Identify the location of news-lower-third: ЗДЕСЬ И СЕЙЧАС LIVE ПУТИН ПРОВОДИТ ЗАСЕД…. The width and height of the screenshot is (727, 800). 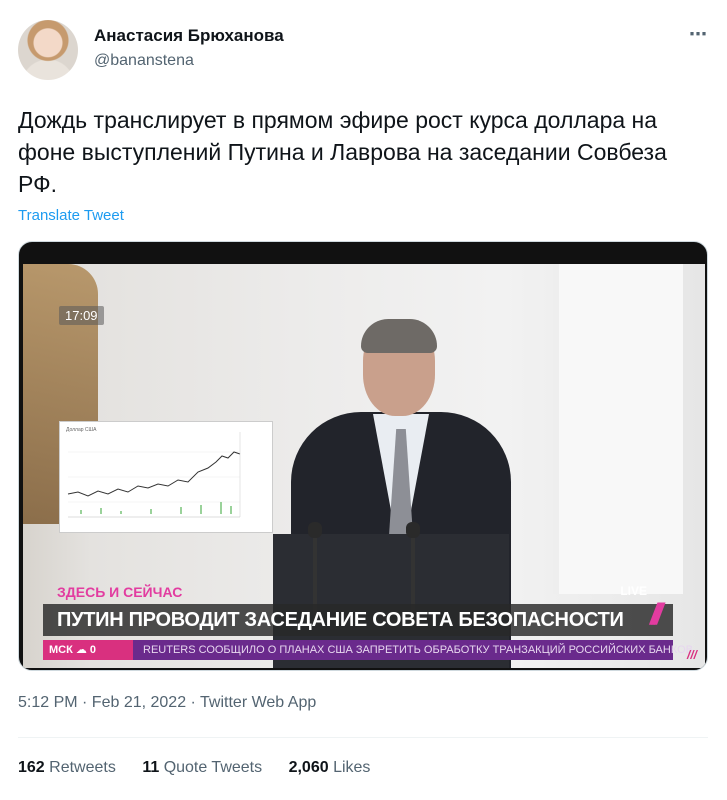
(364, 626).